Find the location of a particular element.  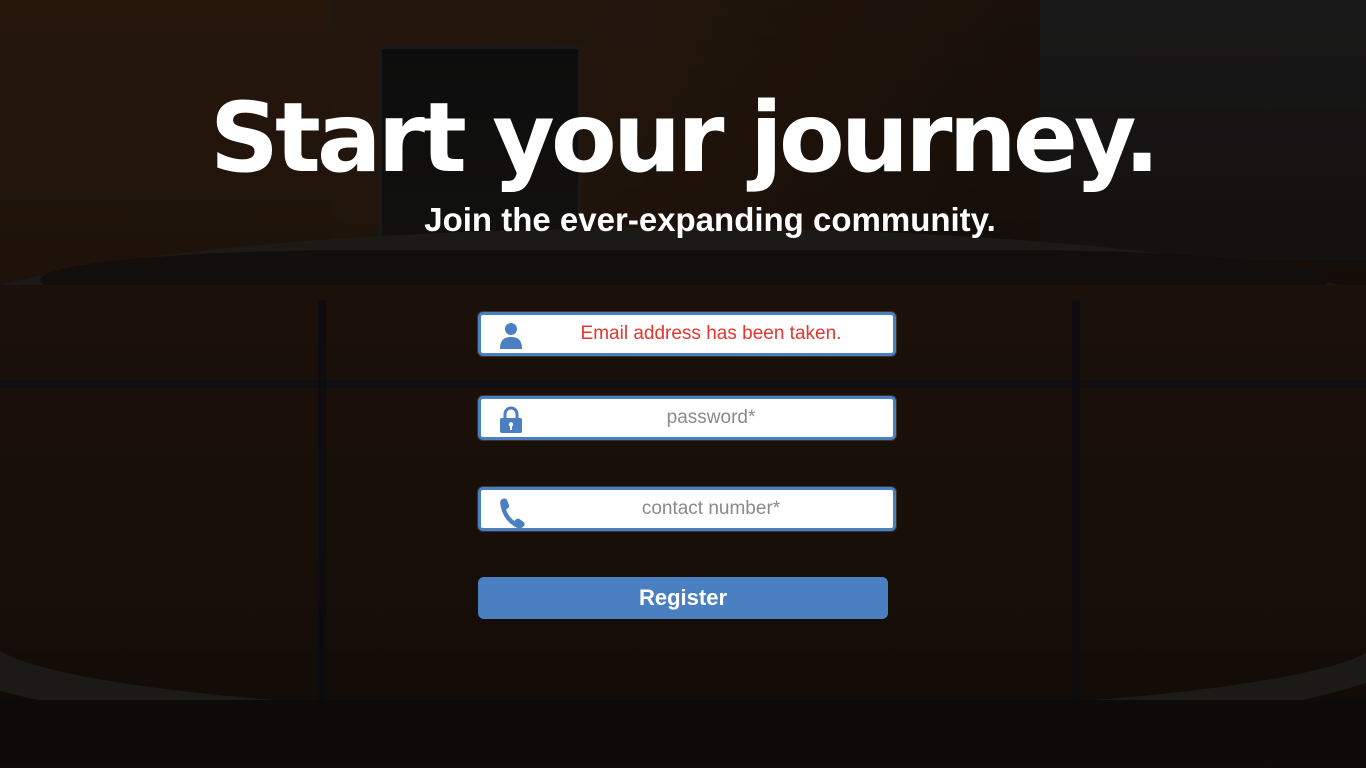

register-button: Register is located at coordinates (683, 598).